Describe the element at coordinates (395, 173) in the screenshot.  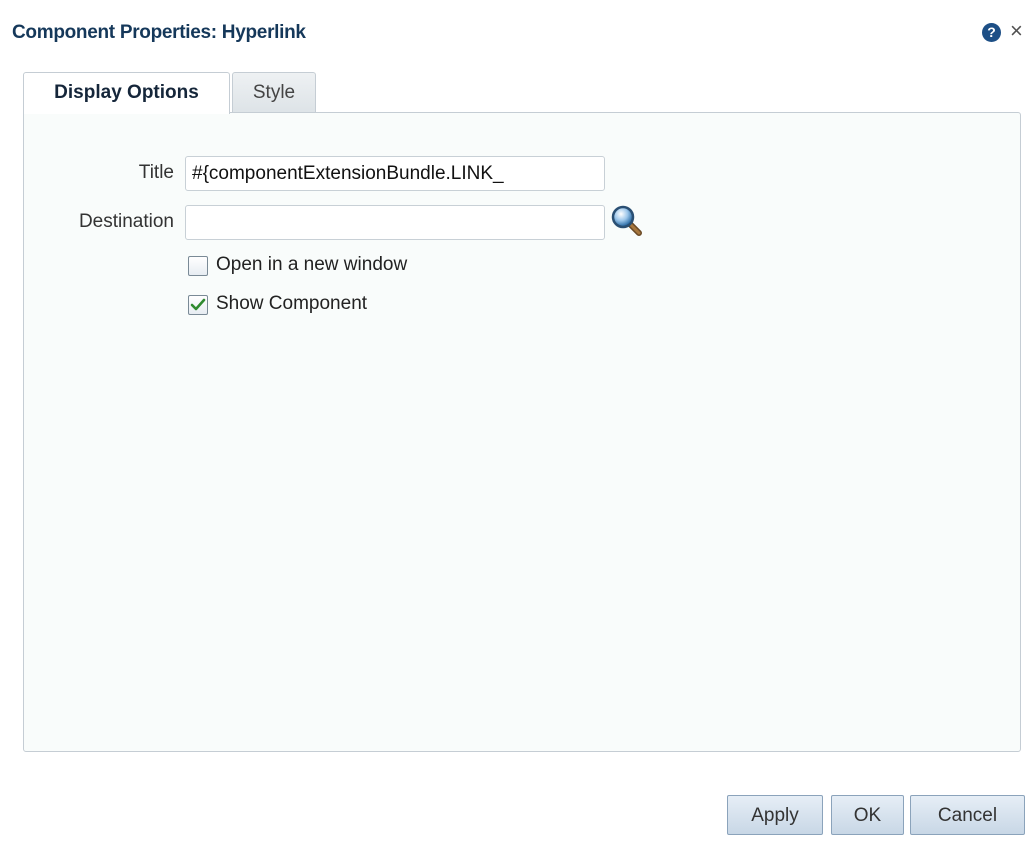
I see `title-field: #{componentExtensionBundle.LINK_` at that location.